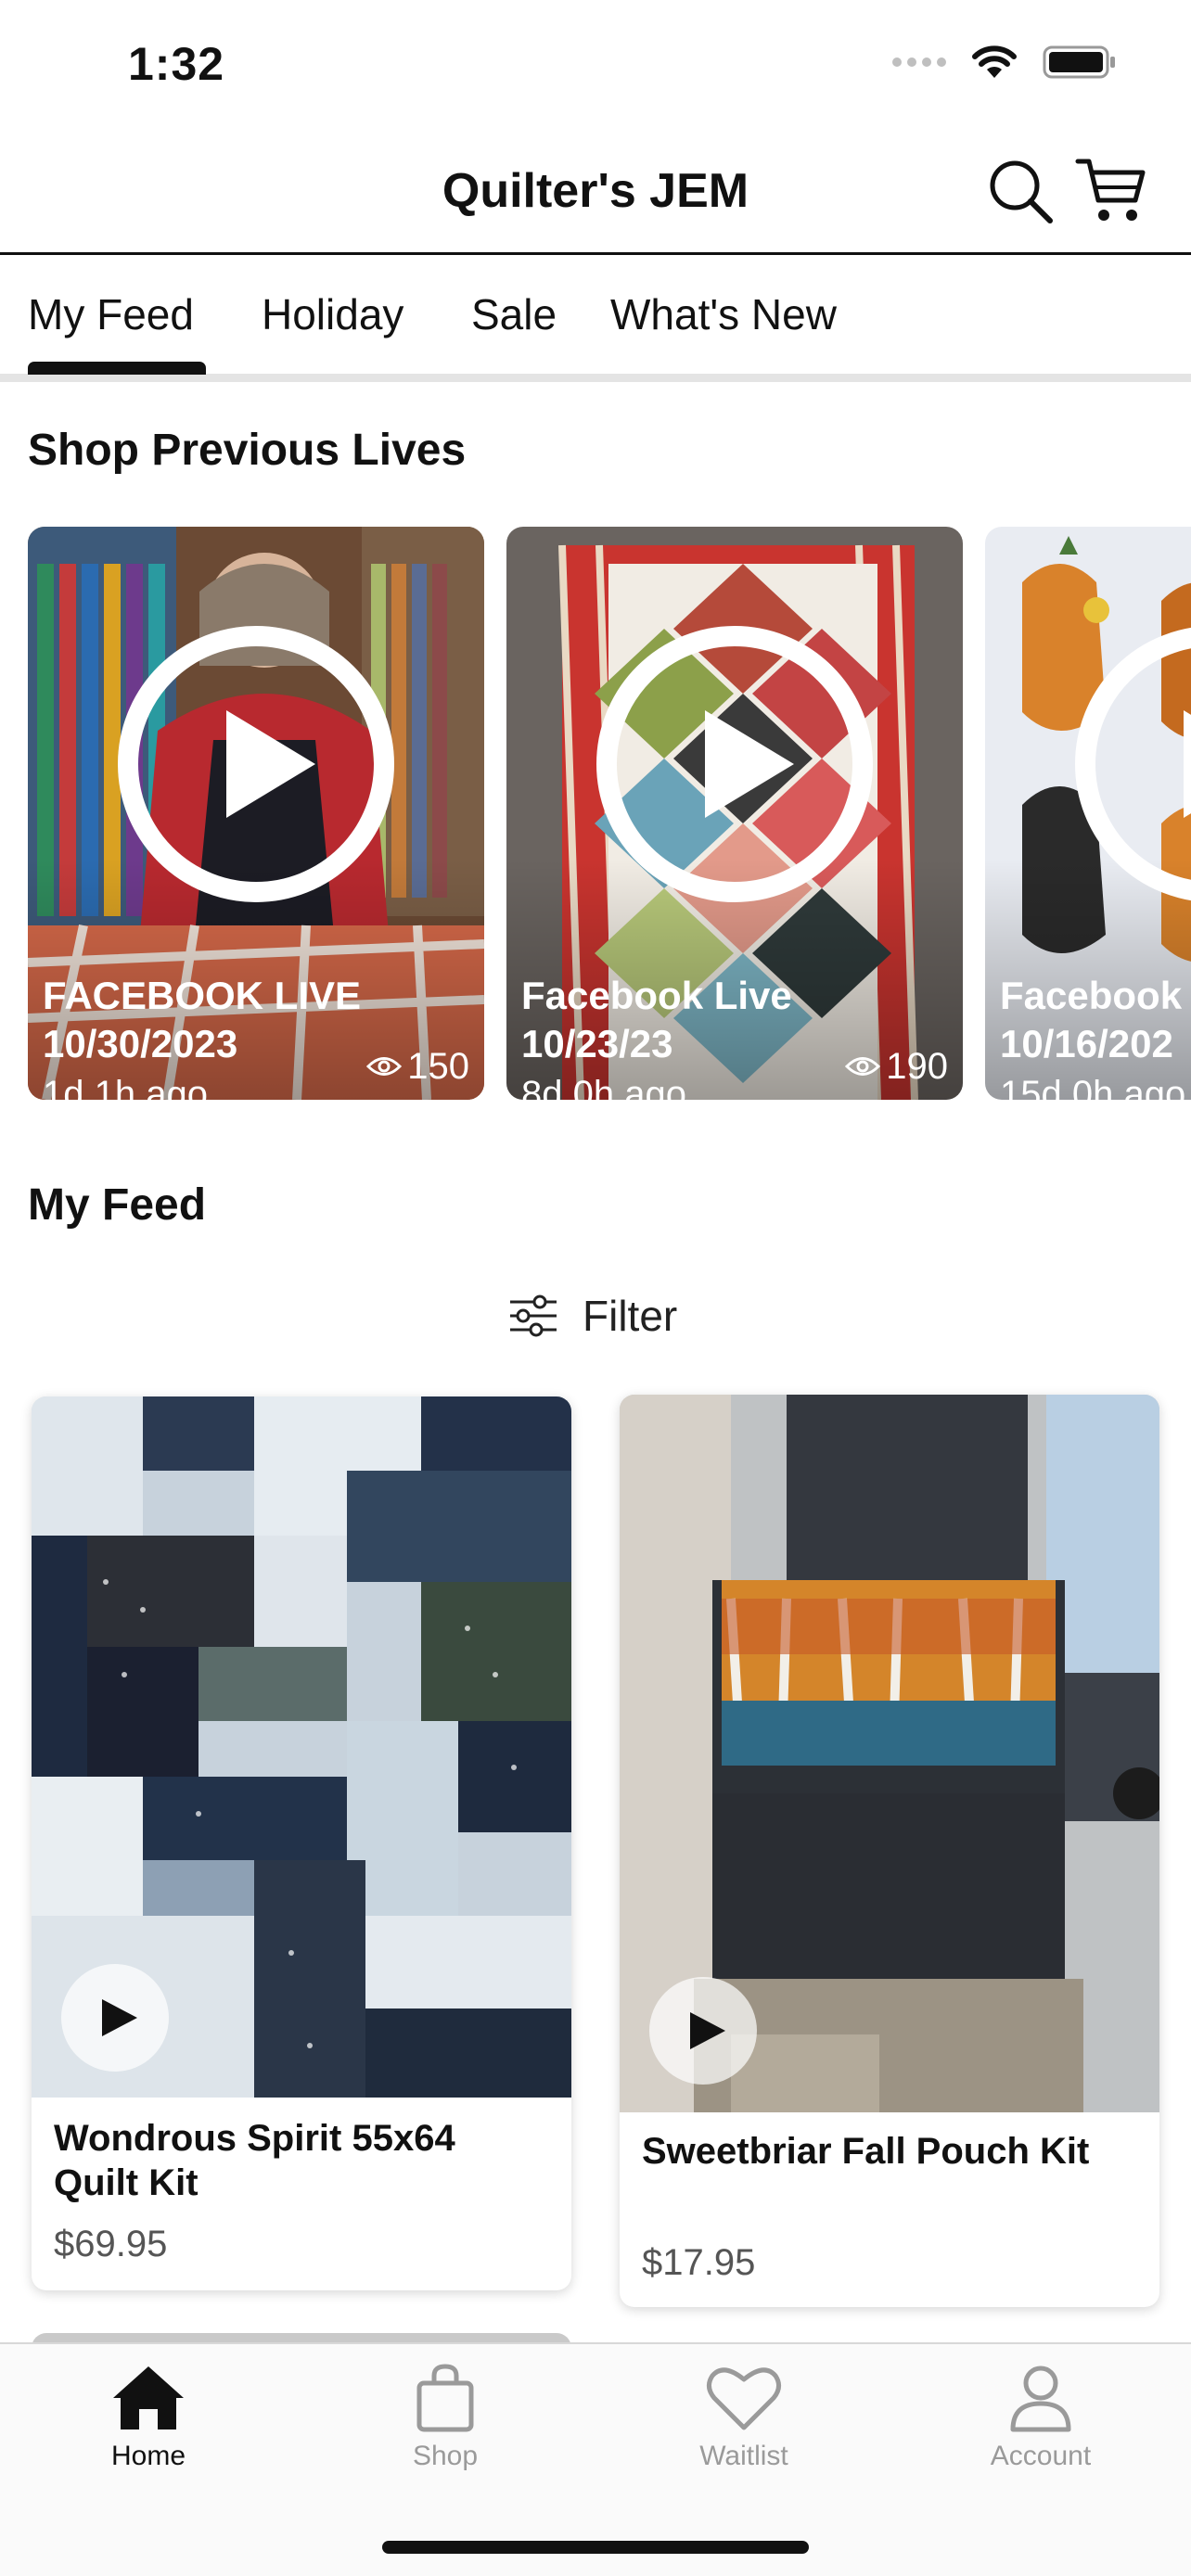 This screenshot has width=1191, height=2576. What do you see at coordinates (254, 2160) in the screenshot?
I see `product-name: Wondrous Spirit 55x64 Quilt Kit` at bounding box center [254, 2160].